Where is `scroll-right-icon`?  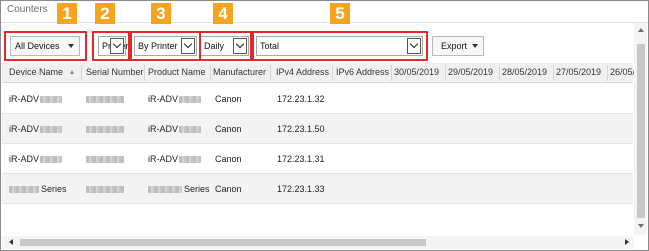
scroll-right-icon is located at coordinates (627, 242).